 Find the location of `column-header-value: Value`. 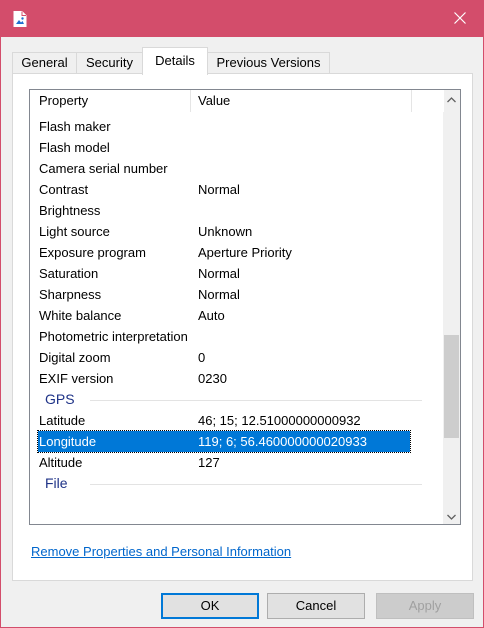

column-header-value: Value is located at coordinates (299, 101).